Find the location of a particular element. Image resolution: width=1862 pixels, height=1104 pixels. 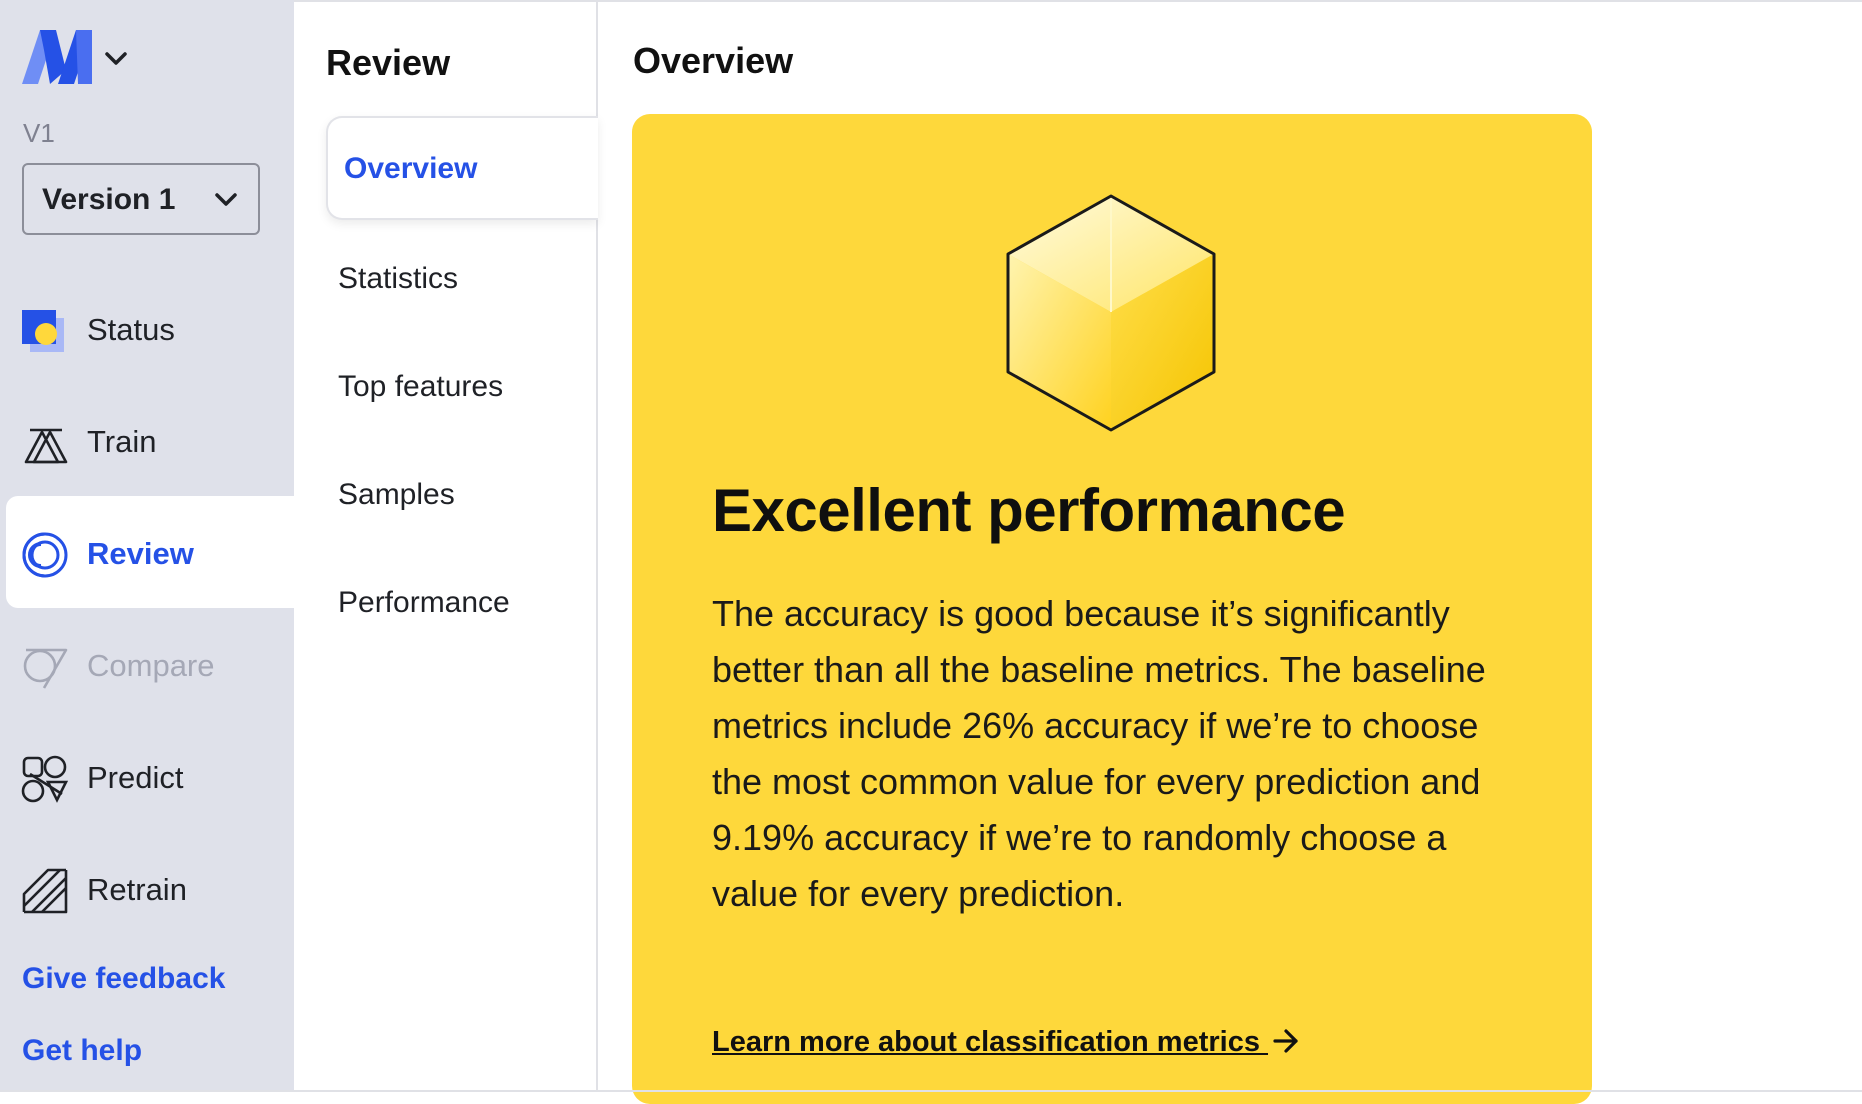

sidebar-item-status: Status is located at coordinates (150, 328).